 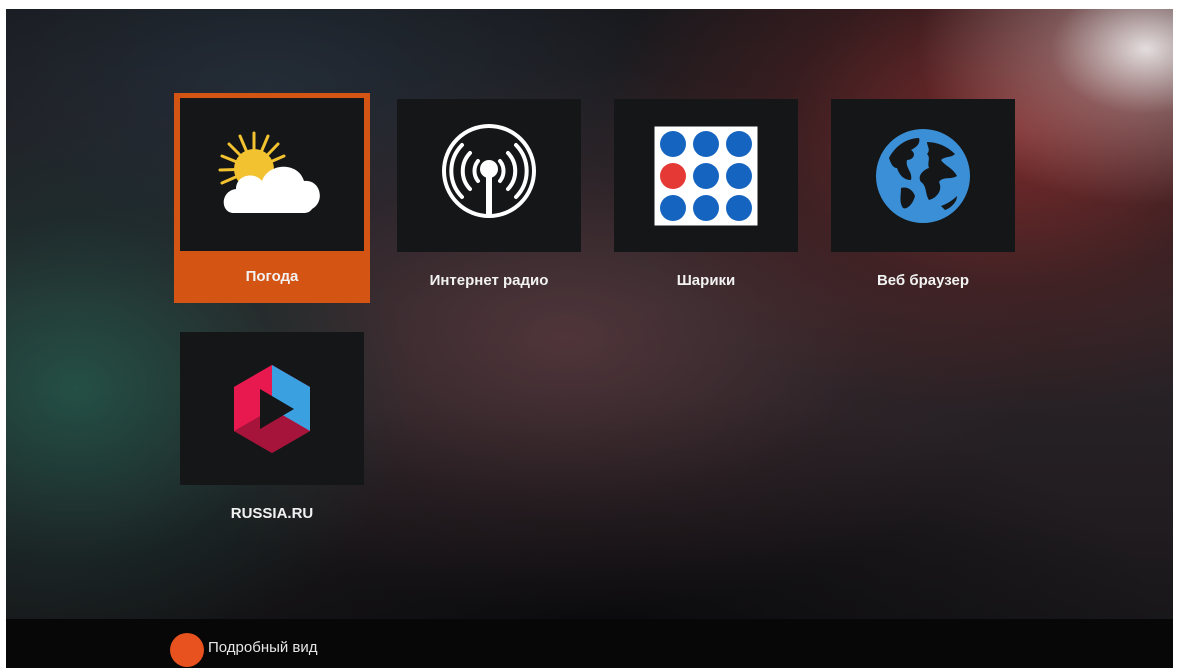 What do you see at coordinates (272, 276) in the screenshot?
I see `app-label: Погода` at bounding box center [272, 276].